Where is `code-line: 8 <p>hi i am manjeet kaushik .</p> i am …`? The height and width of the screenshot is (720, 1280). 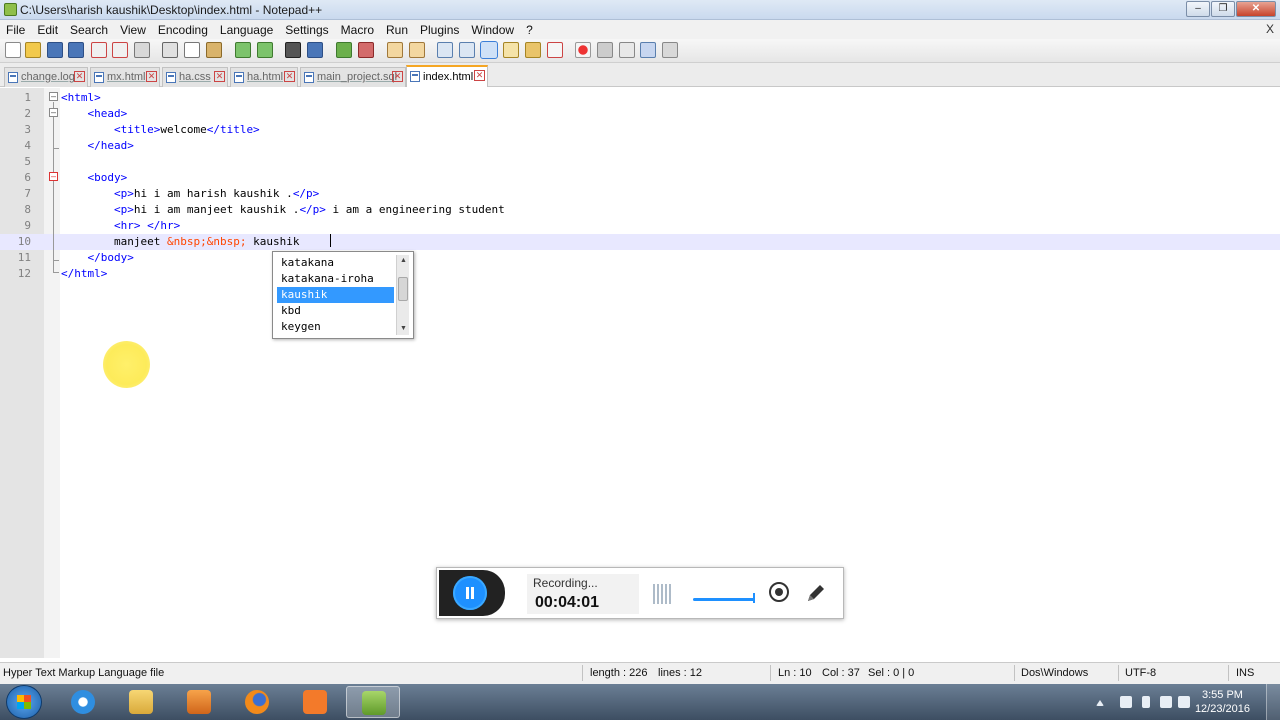 code-line: 8 <p>hi i am manjeet kaushik .</p> i am … is located at coordinates (640, 210).